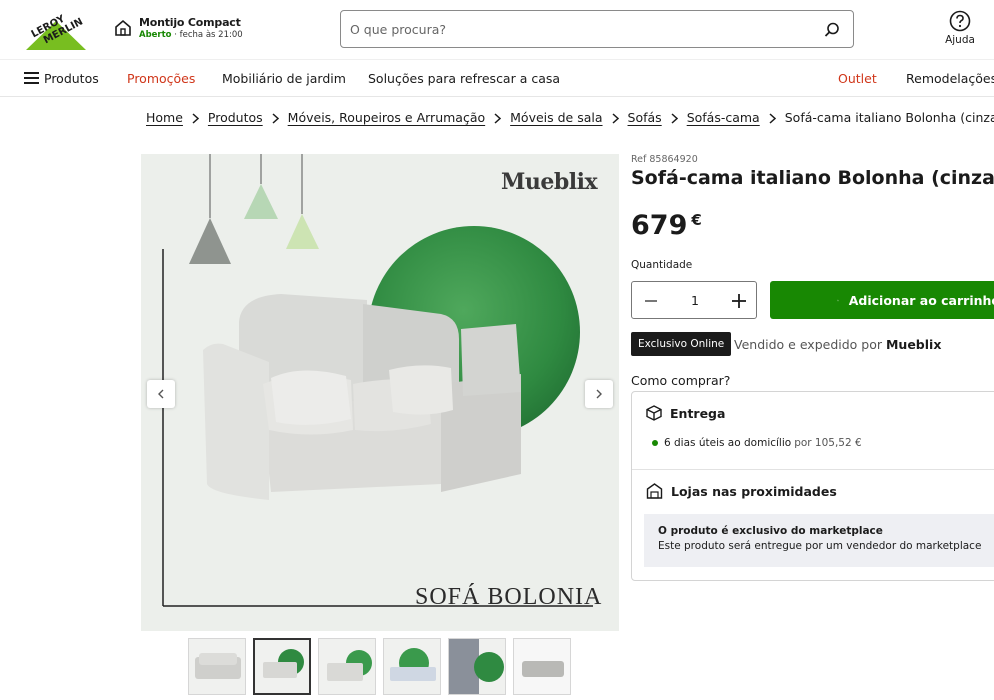 The height and width of the screenshot is (700, 994). I want to click on next-image-button, so click(599, 394).